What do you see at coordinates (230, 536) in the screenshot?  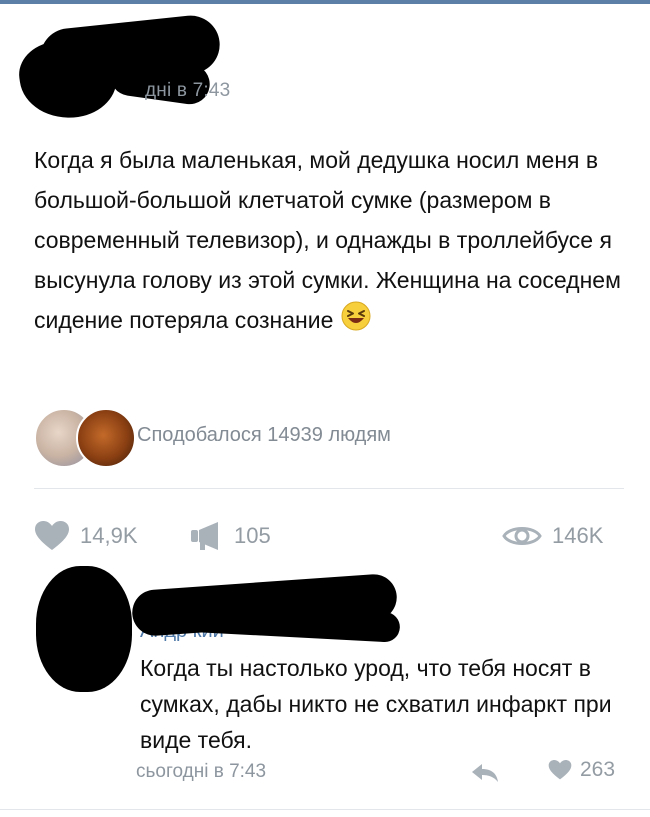 I see `share-button: 105` at bounding box center [230, 536].